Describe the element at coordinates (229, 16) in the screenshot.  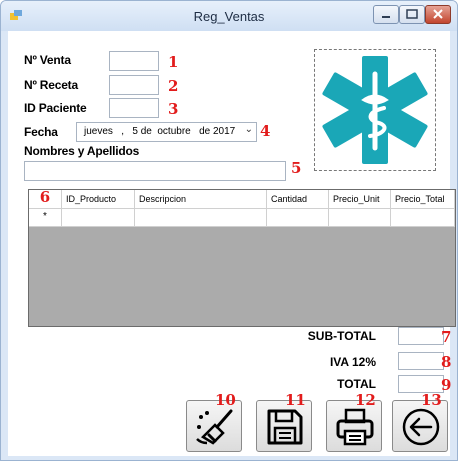
I see `title-bar: Reg_Ventas` at that location.